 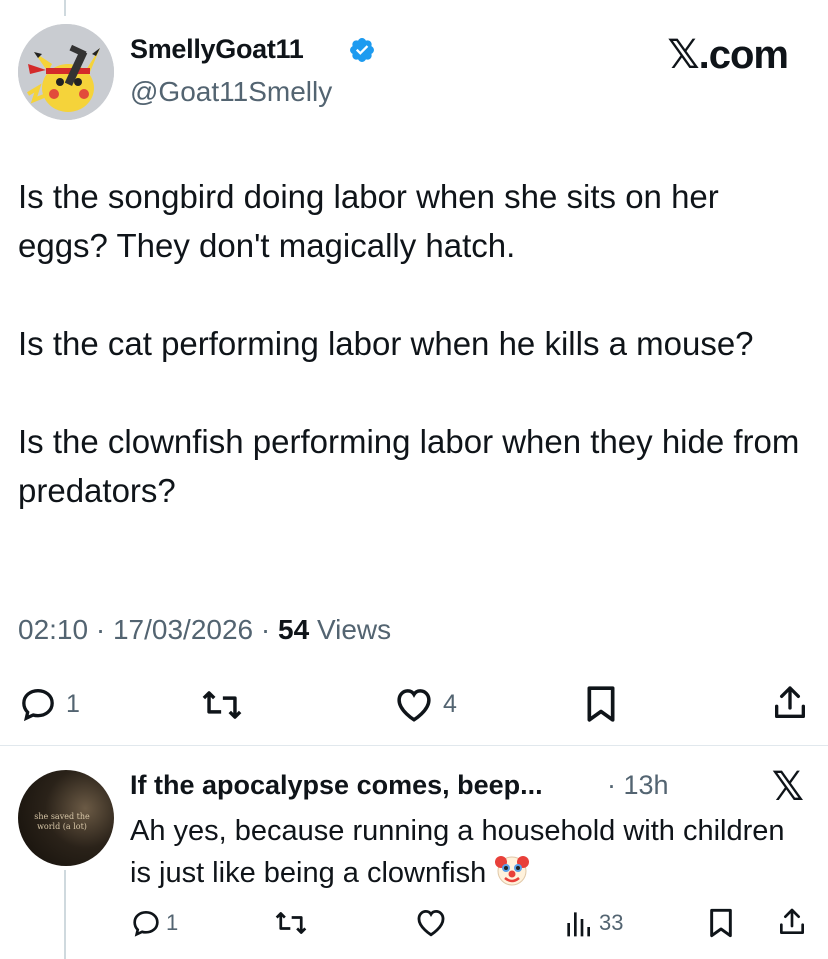 I want to click on reply-like-button, so click(x=431, y=922).